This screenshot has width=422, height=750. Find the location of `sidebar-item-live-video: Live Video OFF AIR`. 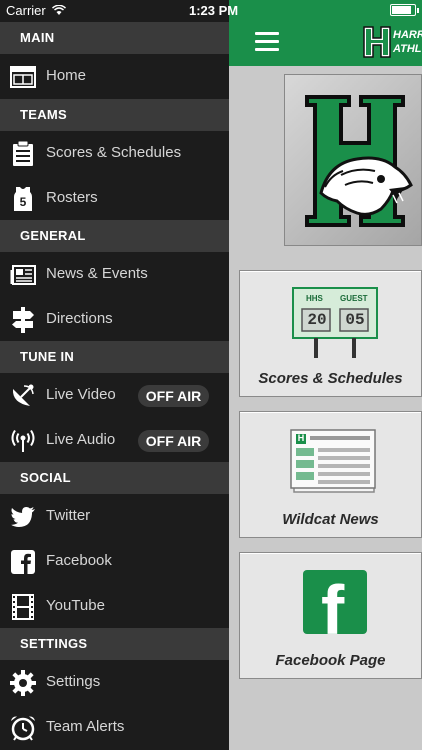

sidebar-item-live-video: Live Video OFF AIR is located at coordinates (114, 395).